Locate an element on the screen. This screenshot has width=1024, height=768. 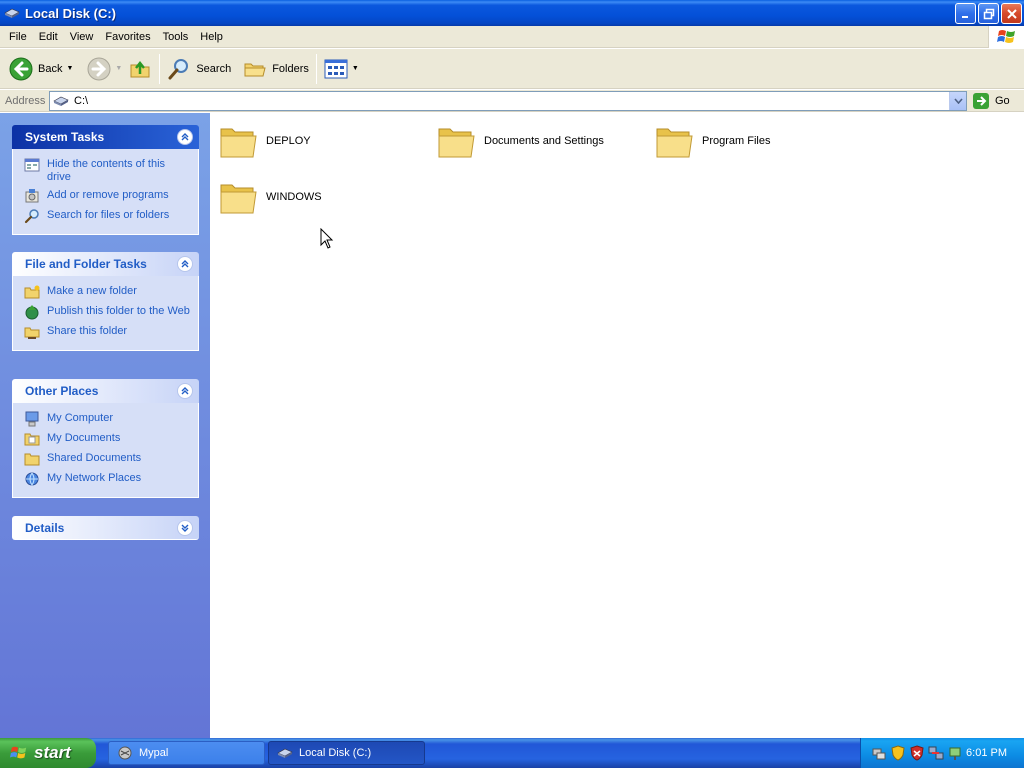
up-folder-button is located at coordinates (140, 69).